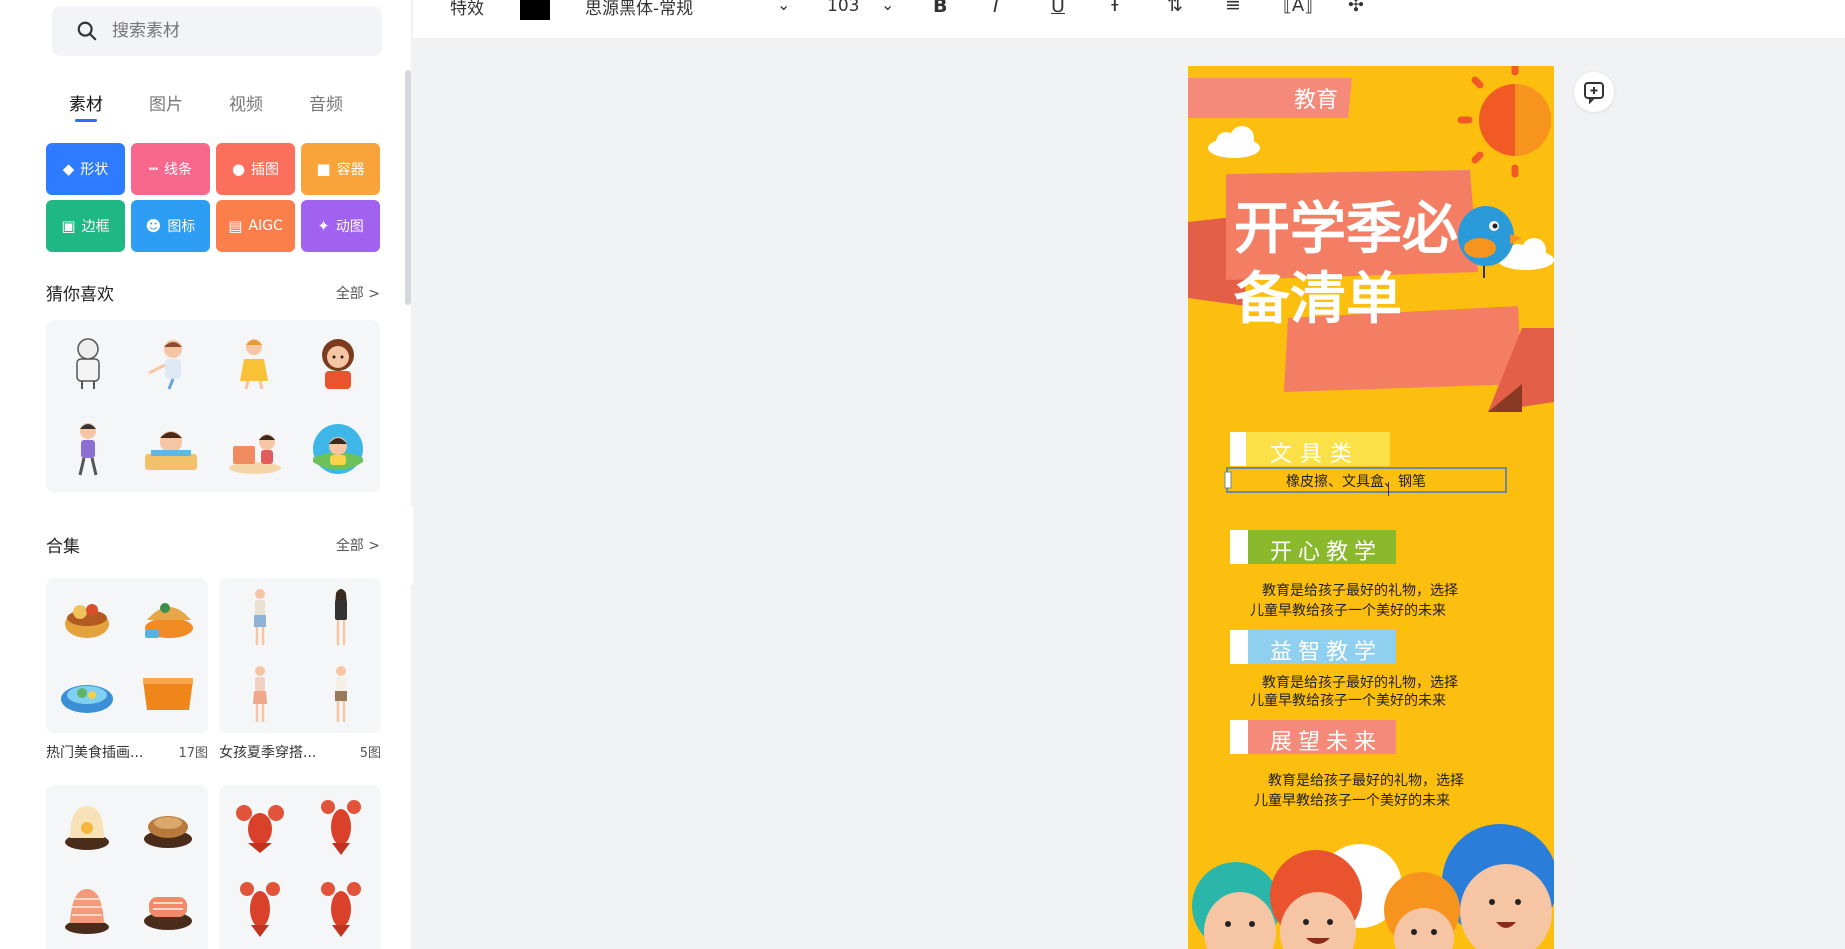  I want to click on collection-header: 合集 全部 >, so click(213, 544).